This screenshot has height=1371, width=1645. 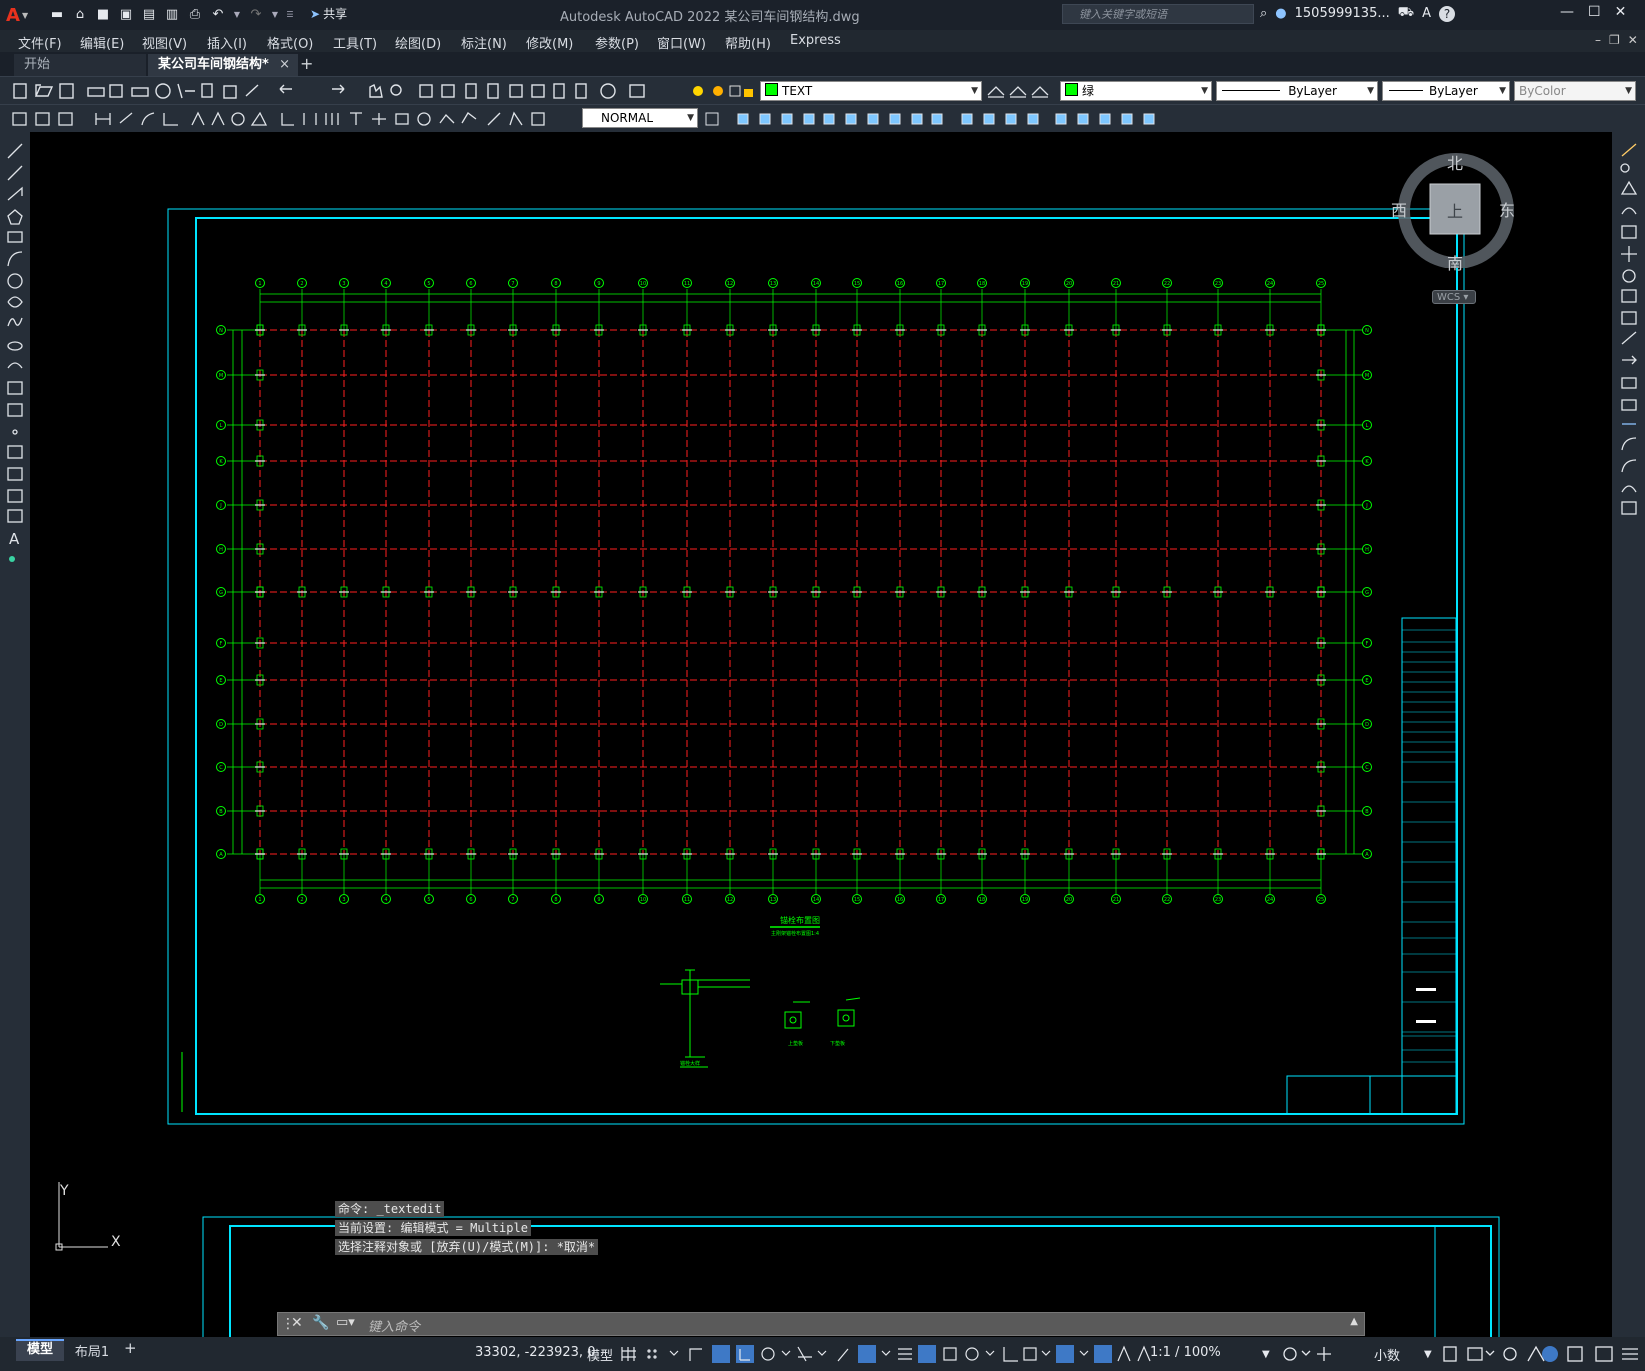 I want to click on units-readout: 小数, so click(x=1387, y=1354).